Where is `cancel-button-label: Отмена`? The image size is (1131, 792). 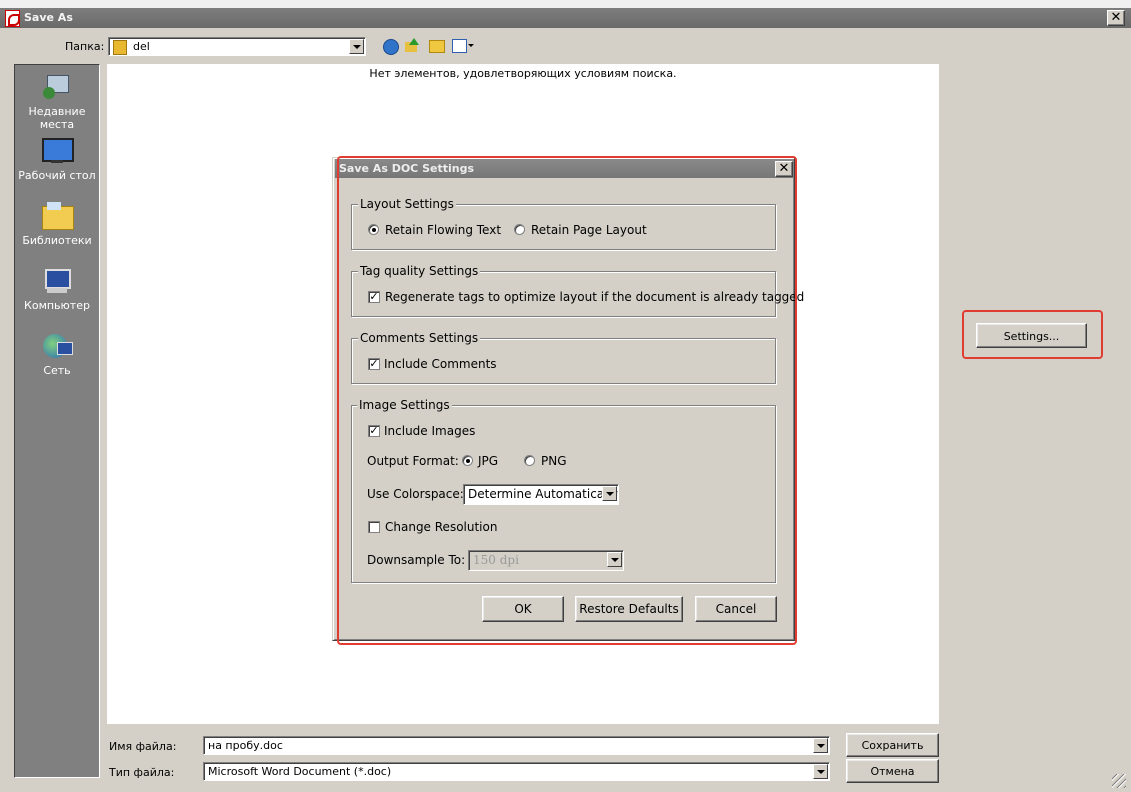
cancel-button-label: Отмена is located at coordinates (892, 771).